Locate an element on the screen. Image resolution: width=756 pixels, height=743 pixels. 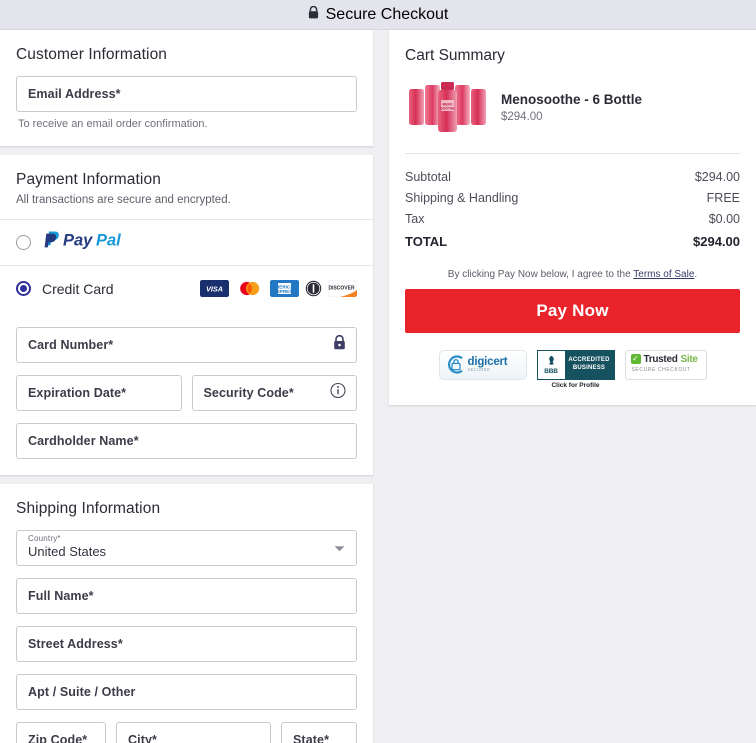
terms-suffix: . is located at coordinates (696, 274).